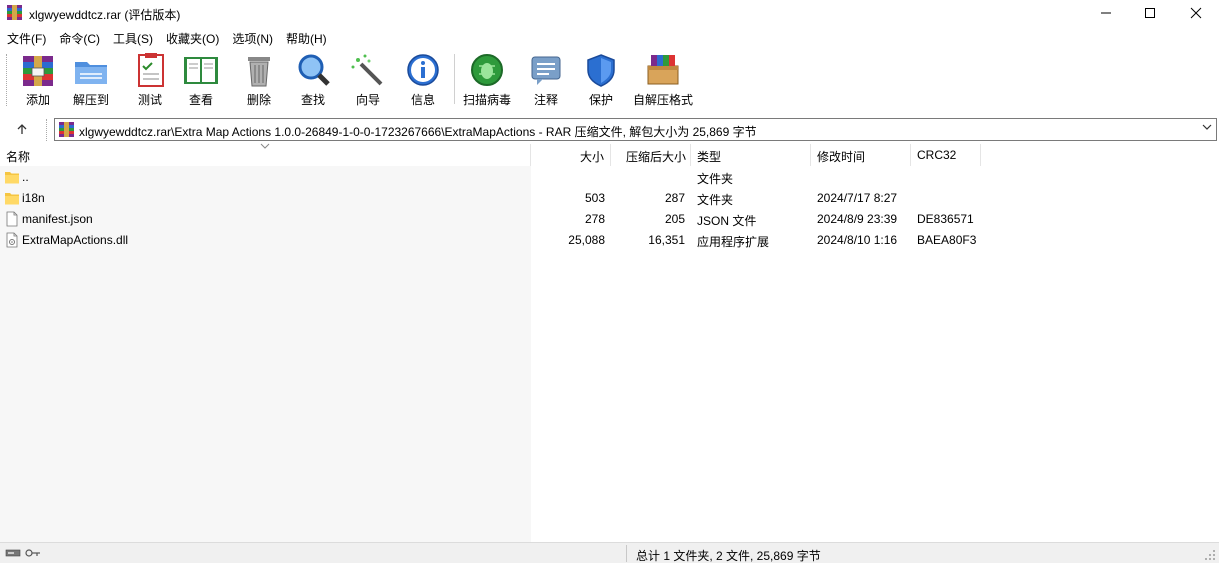  I want to click on minimize-icon, so click(1106, 13).